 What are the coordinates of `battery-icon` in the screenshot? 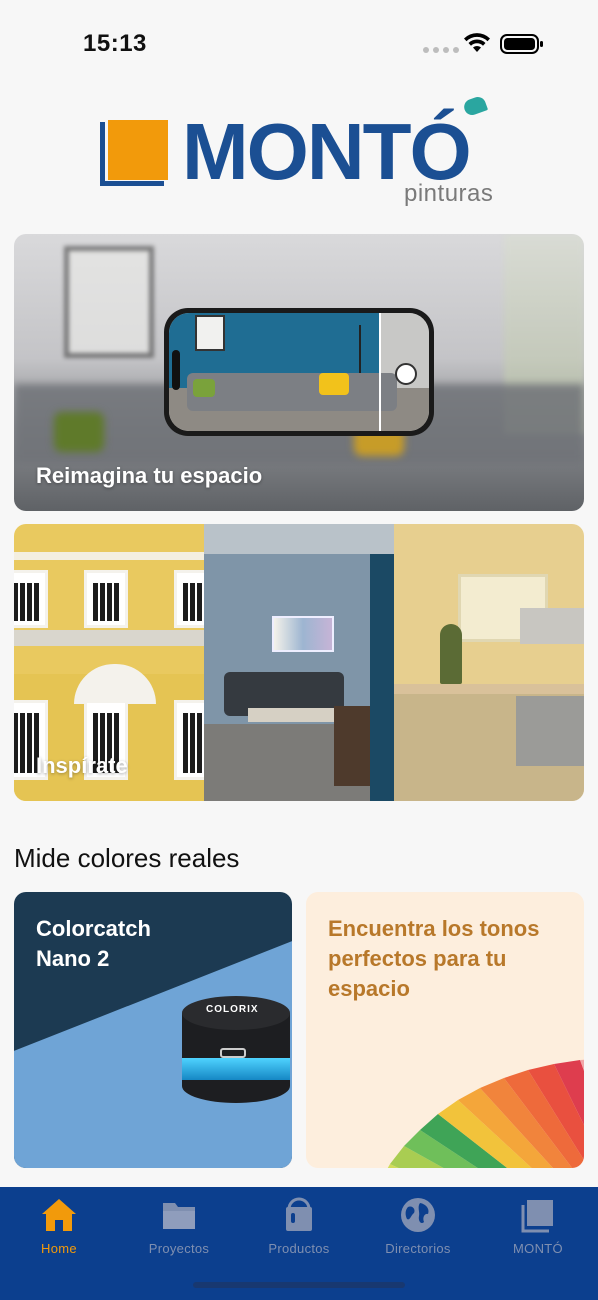 It's located at (521, 44).